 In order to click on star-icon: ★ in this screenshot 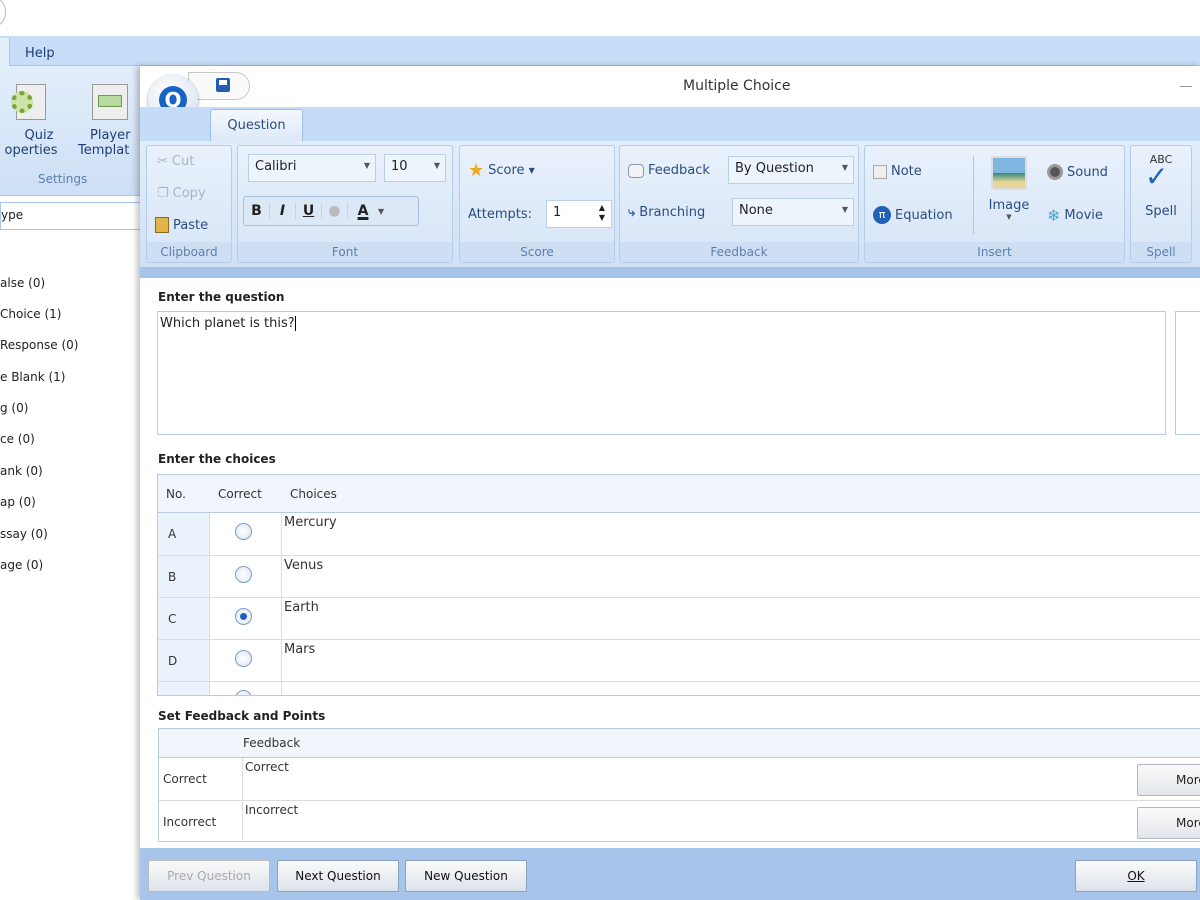, I will do `click(476, 170)`.